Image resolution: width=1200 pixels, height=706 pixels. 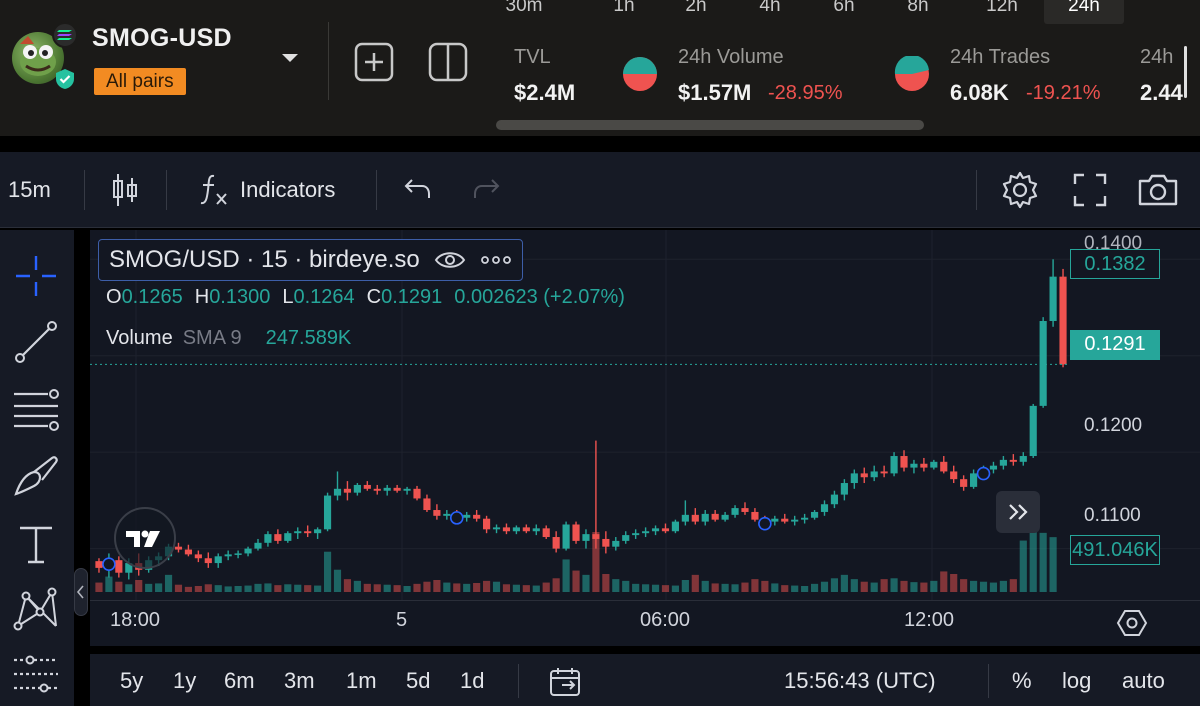 What do you see at coordinates (1143, 681) in the screenshot?
I see `auto-scale-toggle: auto` at bounding box center [1143, 681].